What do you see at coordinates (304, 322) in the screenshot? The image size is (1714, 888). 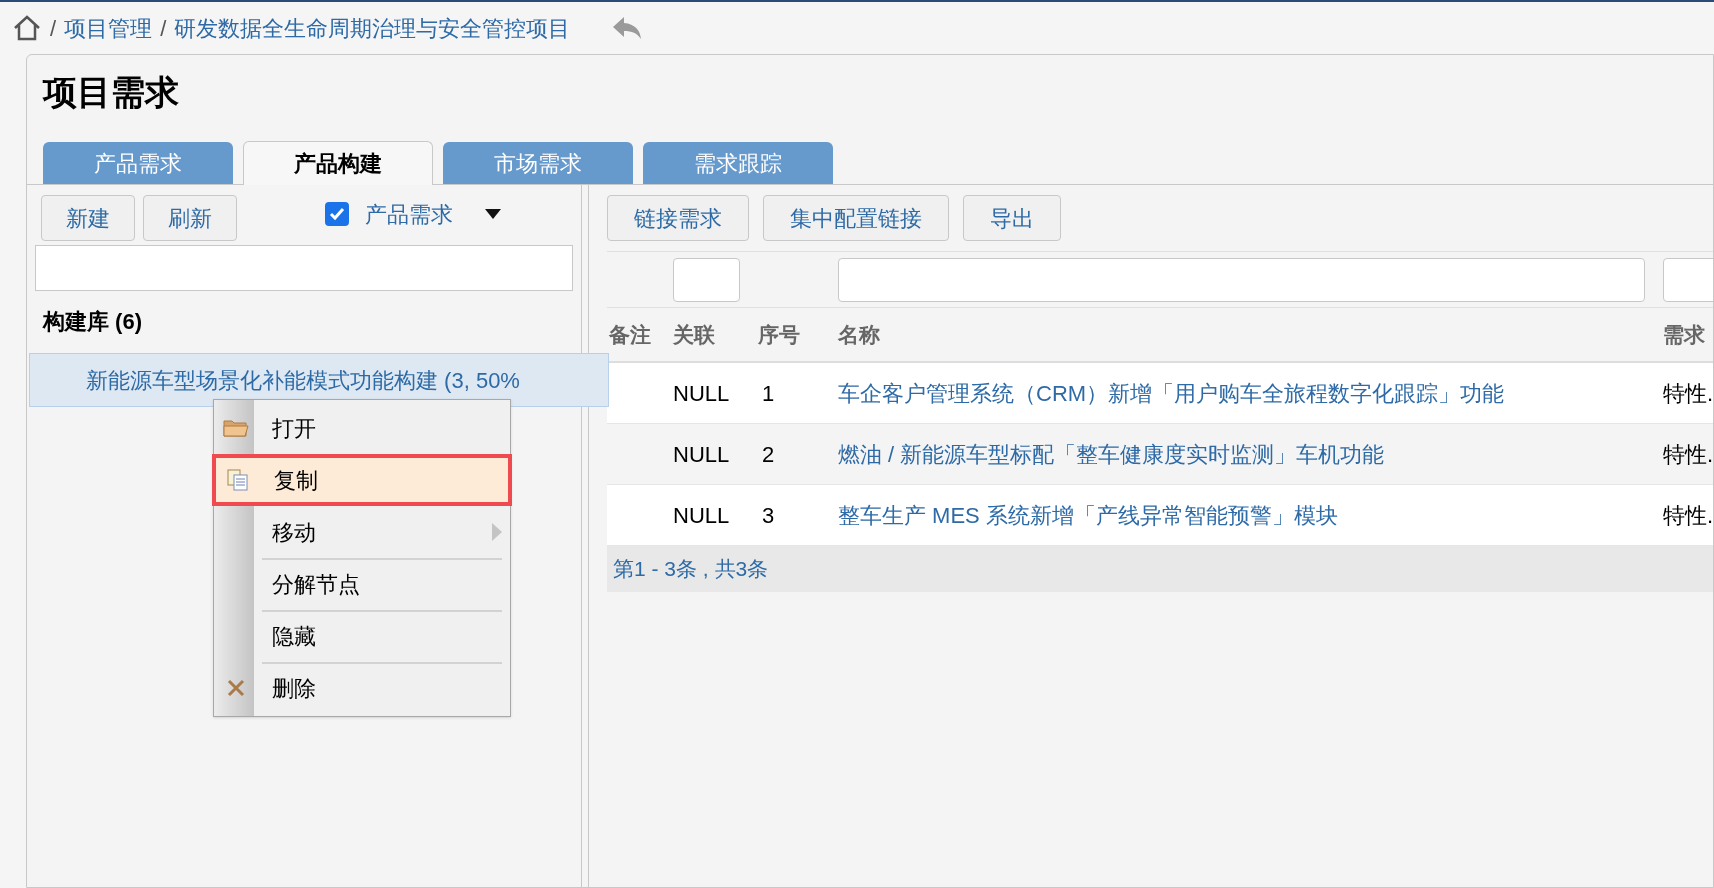 I see `tree-root-label: 构建库 (6)` at bounding box center [304, 322].